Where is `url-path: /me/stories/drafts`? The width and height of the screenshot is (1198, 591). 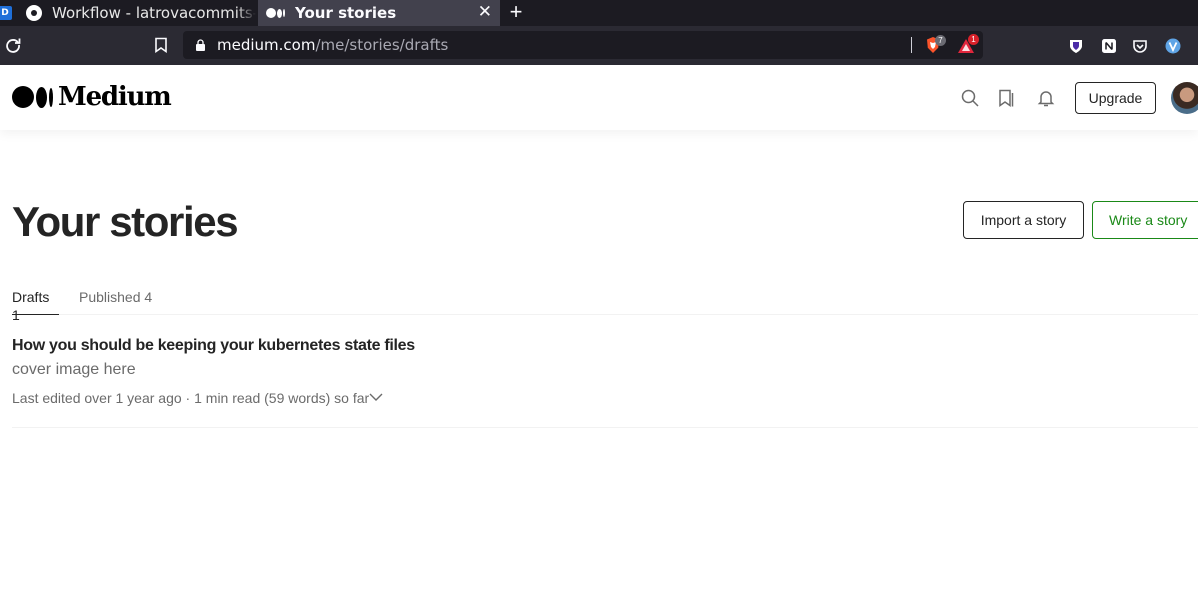
url-path: /me/stories/drafts is located at coordinates (382, 45).